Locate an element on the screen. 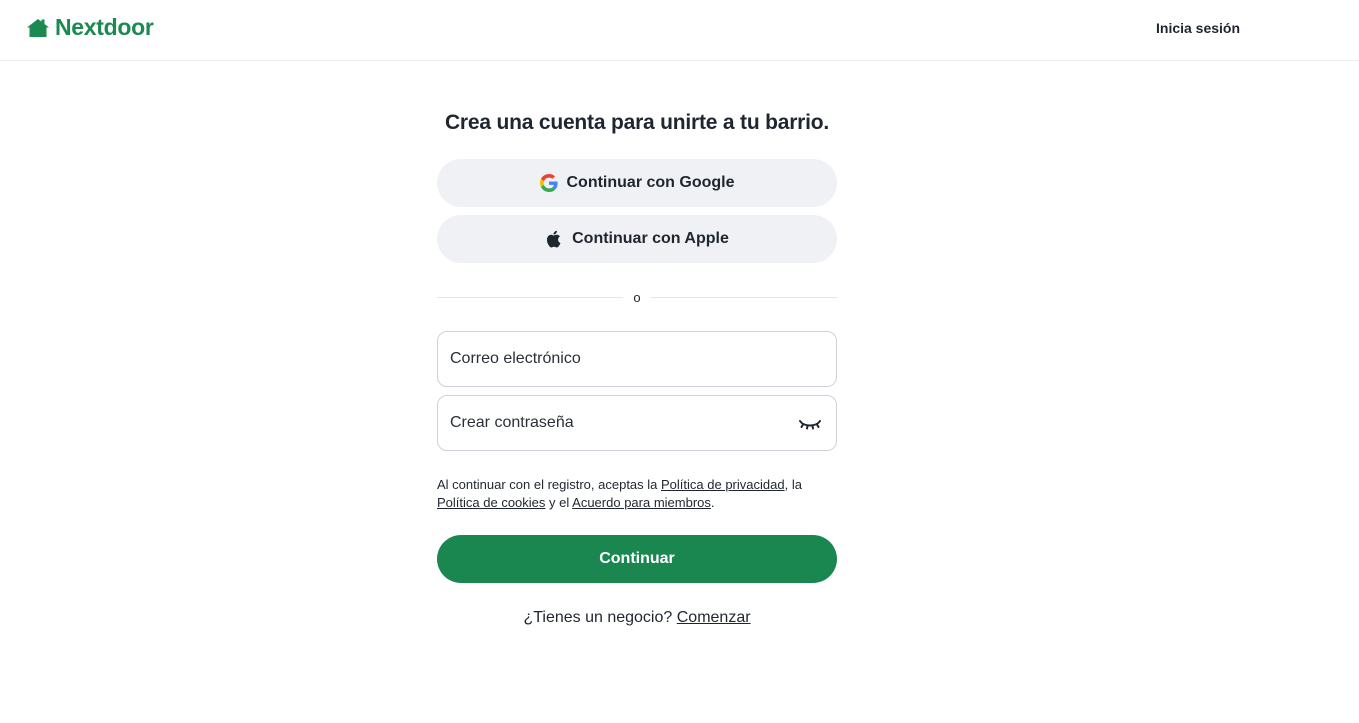  page-title: Crea una cuenta para unirte a tu barrio. is located at coordinates (637, 122).